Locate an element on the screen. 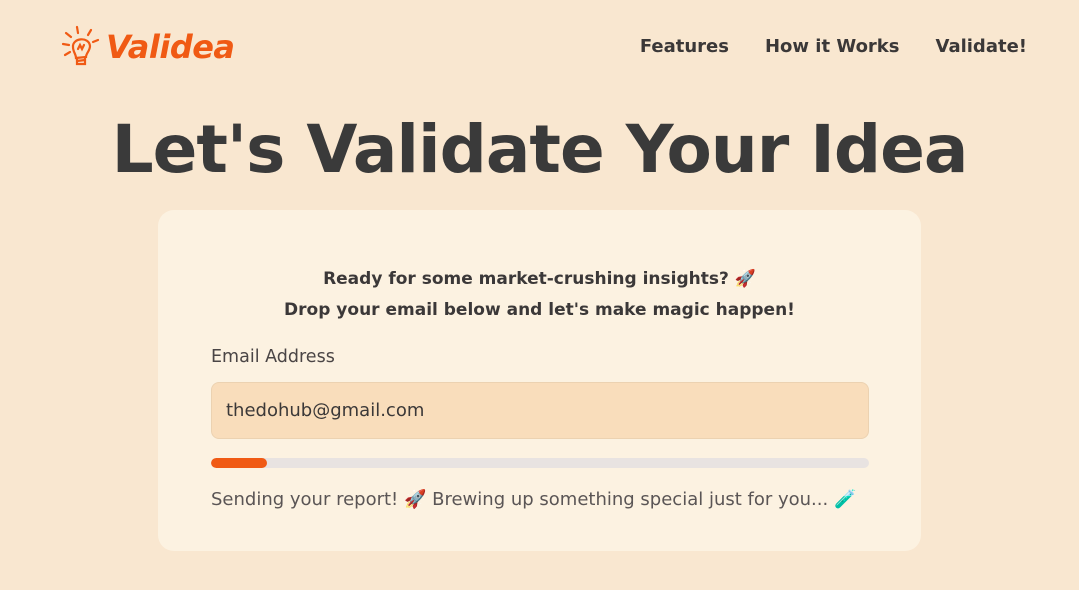 Image resolution: width=1079 pixels, height=590 pixels. progress-bar-fill is located at coordinates (239, 463).